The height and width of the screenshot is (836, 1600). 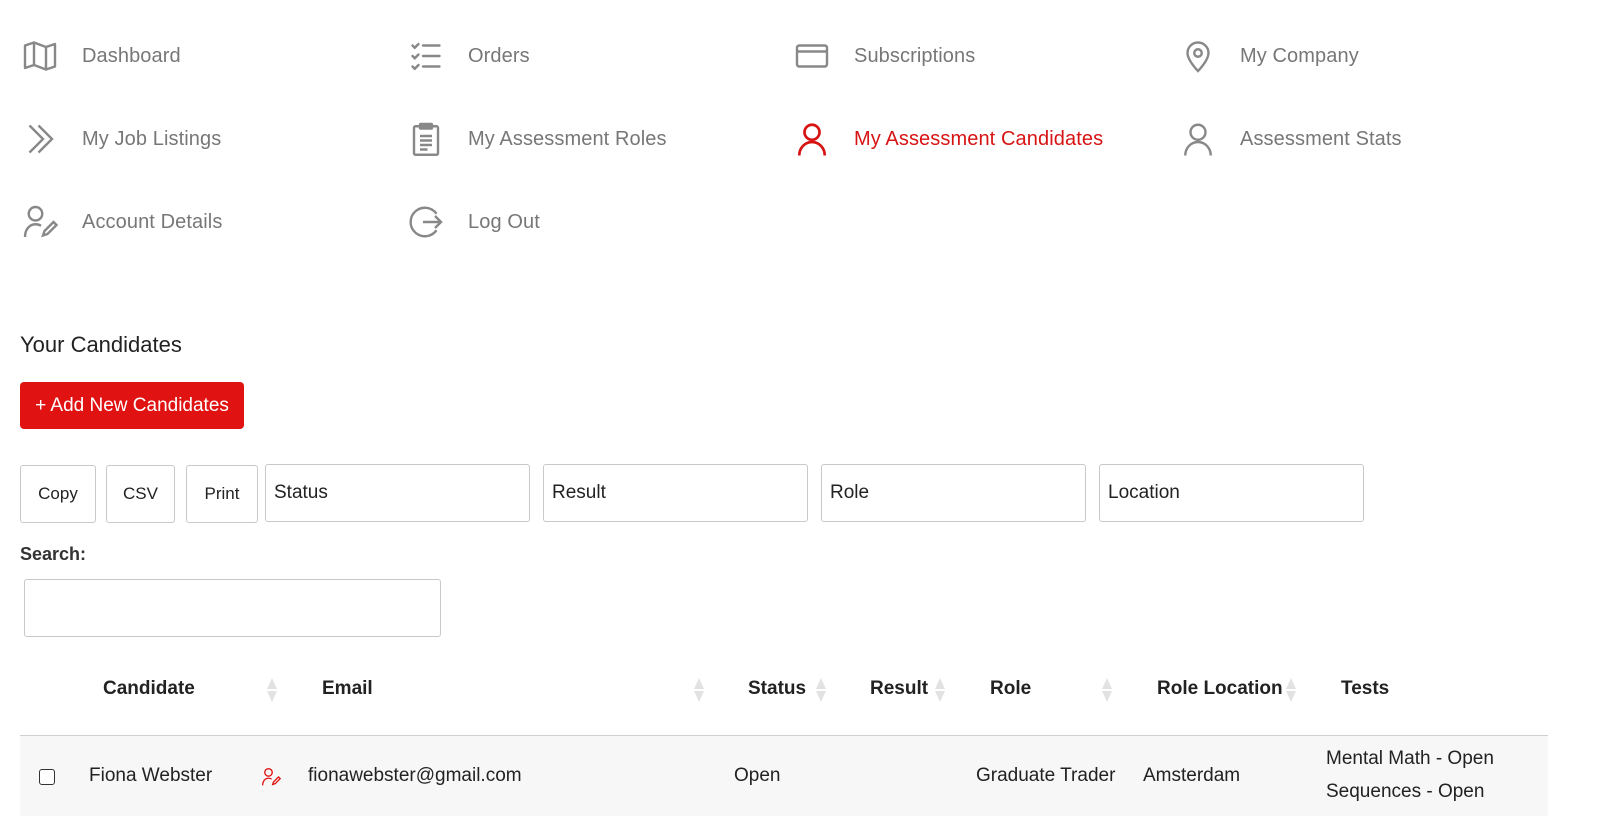 I want to click on map-pin-icon, so click(x=1198, y=56).